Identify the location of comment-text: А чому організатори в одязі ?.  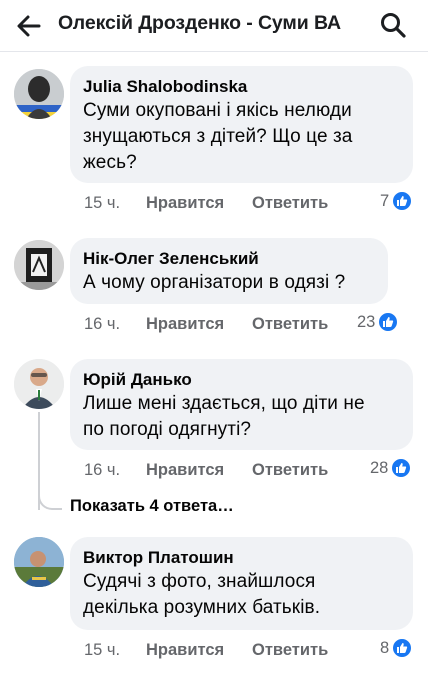
(229, 283).